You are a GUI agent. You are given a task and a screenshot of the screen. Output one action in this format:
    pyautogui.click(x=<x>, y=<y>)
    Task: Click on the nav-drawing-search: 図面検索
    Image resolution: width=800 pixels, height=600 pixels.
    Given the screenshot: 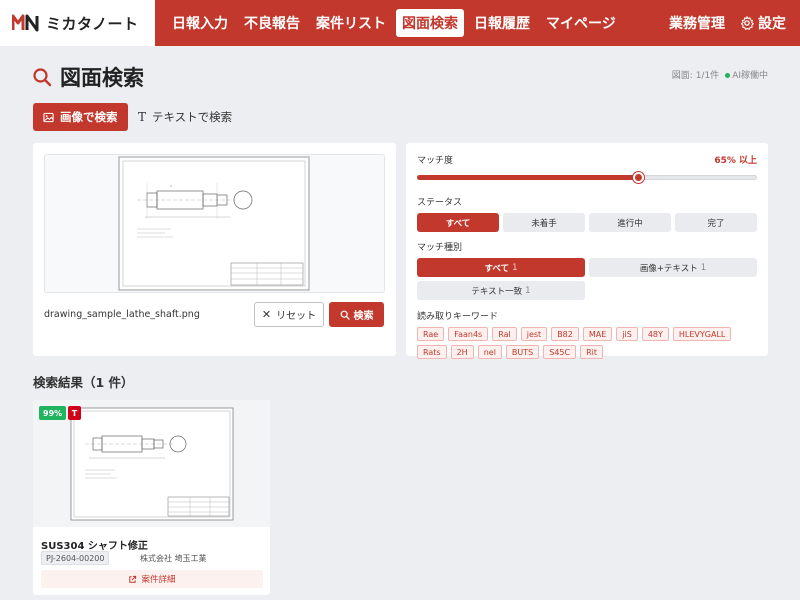 What is the action you would take?
    pyautogui.click(x=430, y=23)
    